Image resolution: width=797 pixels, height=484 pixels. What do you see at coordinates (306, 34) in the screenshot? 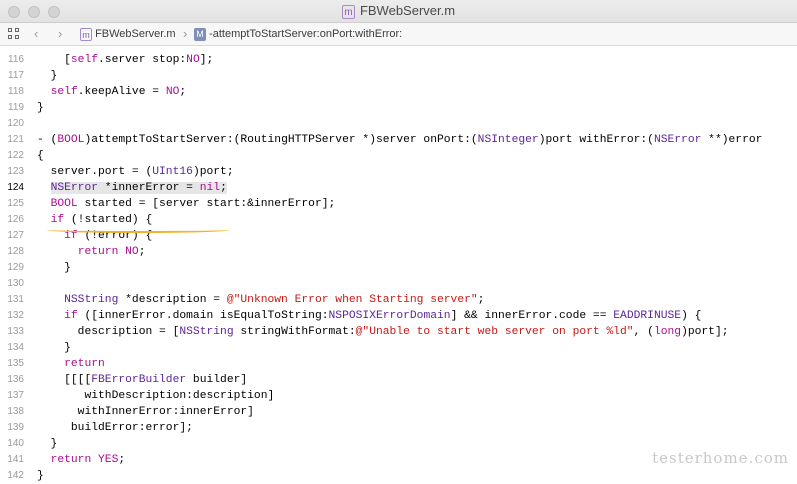
I see `jumpbar-method-label: -attemptToStartServer:onPort:withError:` at bounding box center [306, 34].